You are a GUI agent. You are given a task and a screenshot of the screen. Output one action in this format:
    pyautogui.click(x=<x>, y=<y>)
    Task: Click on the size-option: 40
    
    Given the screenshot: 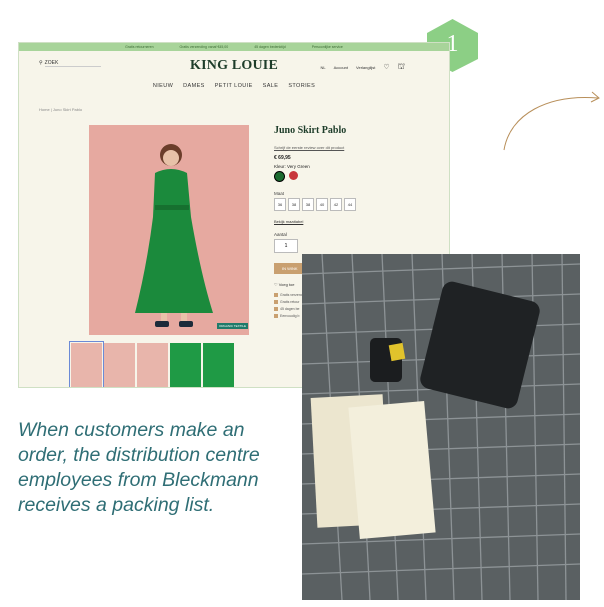 What is the action you would take?
    pyautogui.click(x=322, y=204)
    